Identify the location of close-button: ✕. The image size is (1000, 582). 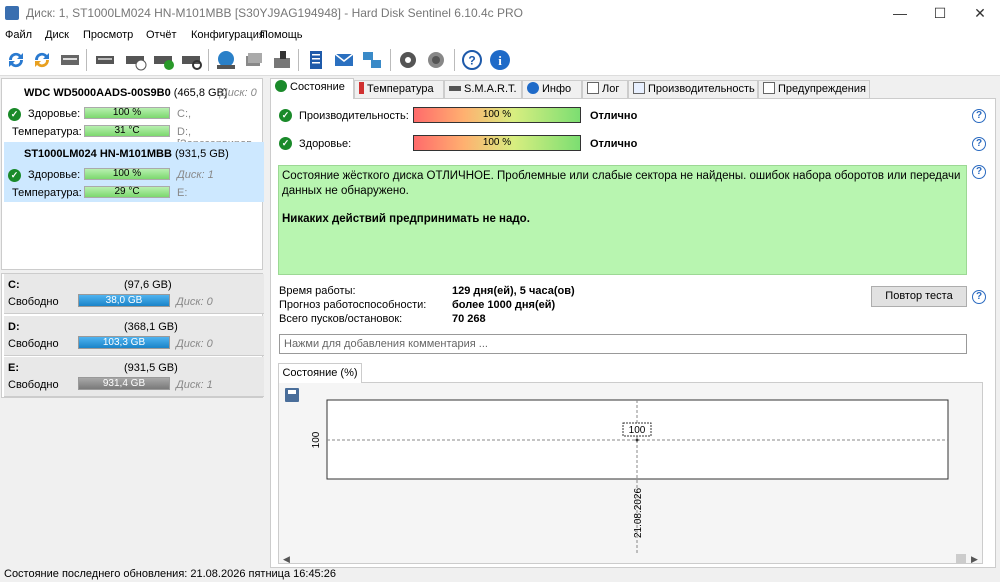
(980, 13).